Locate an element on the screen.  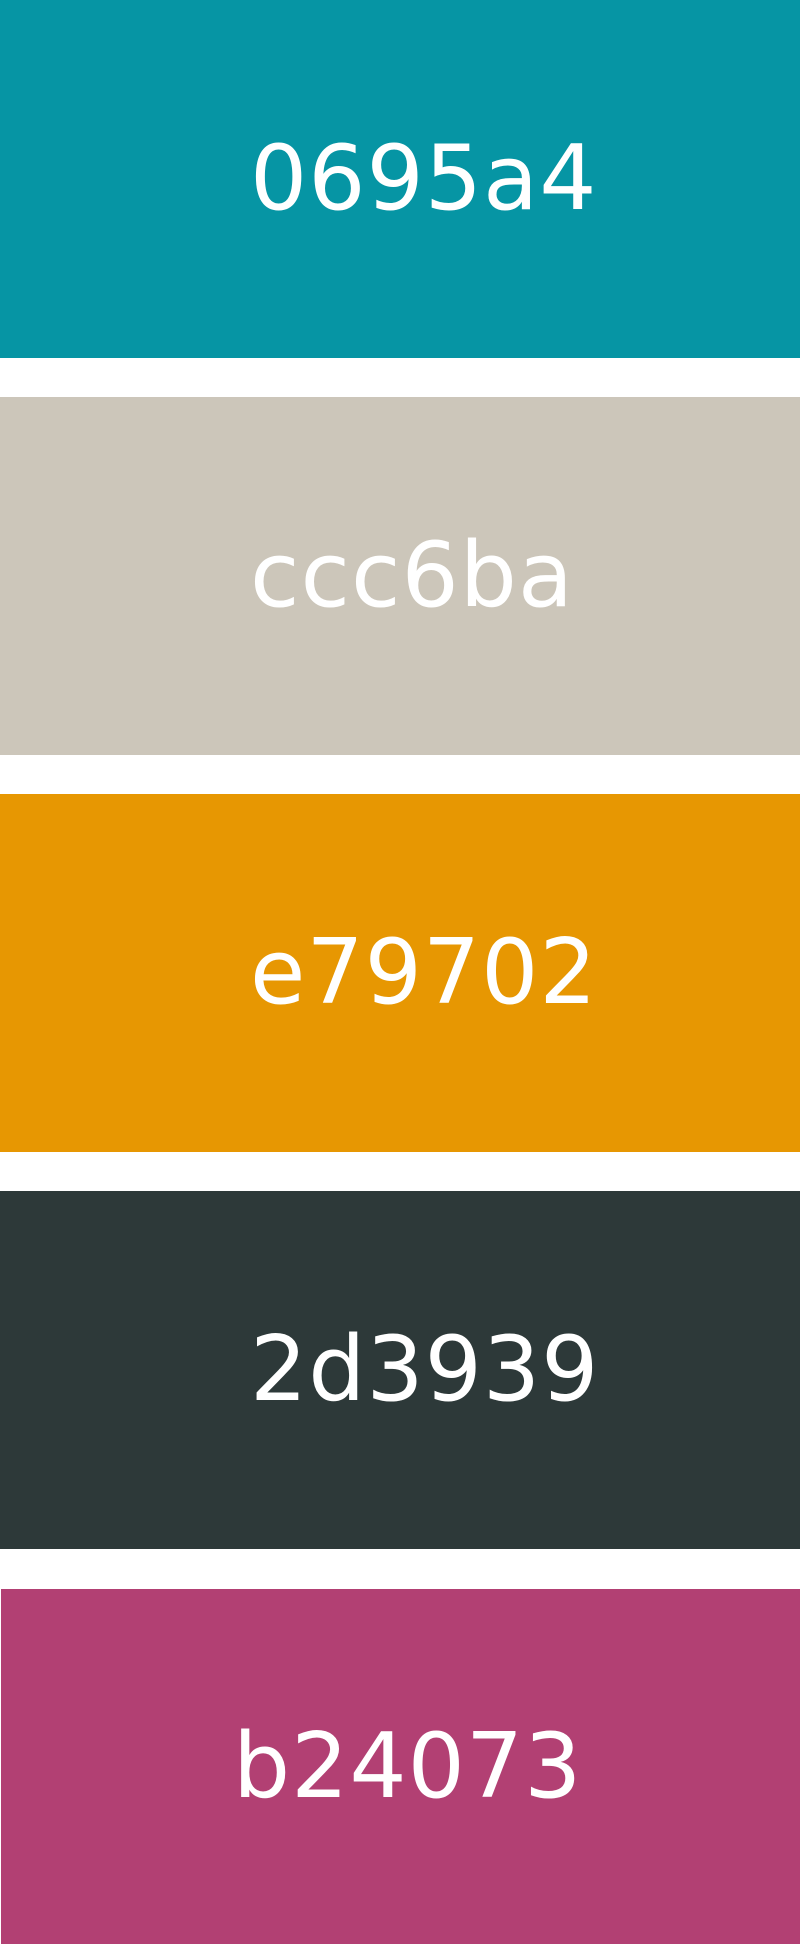
color-code-label: e79702 is located at coordinates (424, 972).